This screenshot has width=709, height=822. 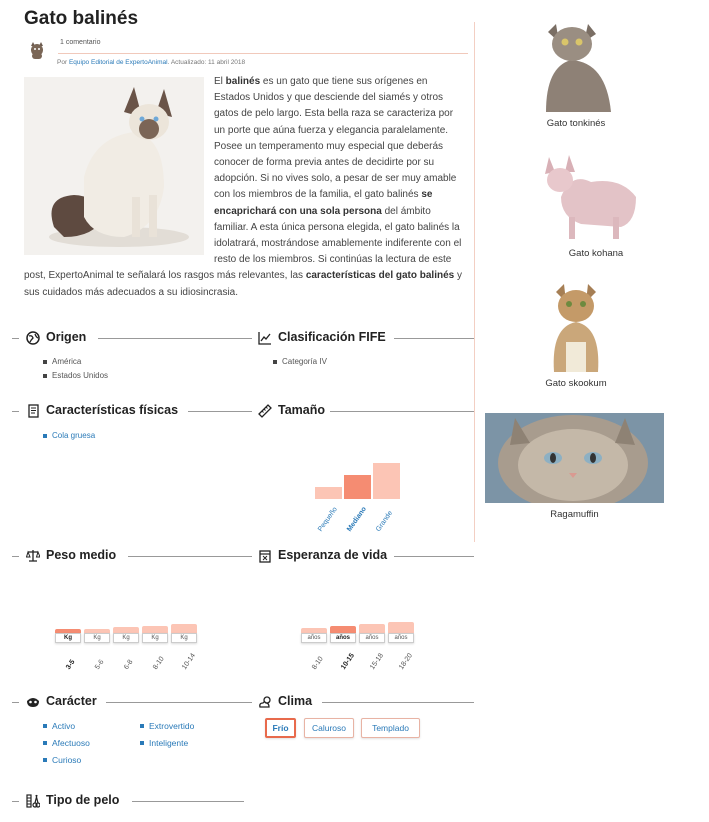 What do you see at coordinates (112, 410) in the screenshot?
I see `fisicas-title: Características físicas` at bounding box center [112, 410].